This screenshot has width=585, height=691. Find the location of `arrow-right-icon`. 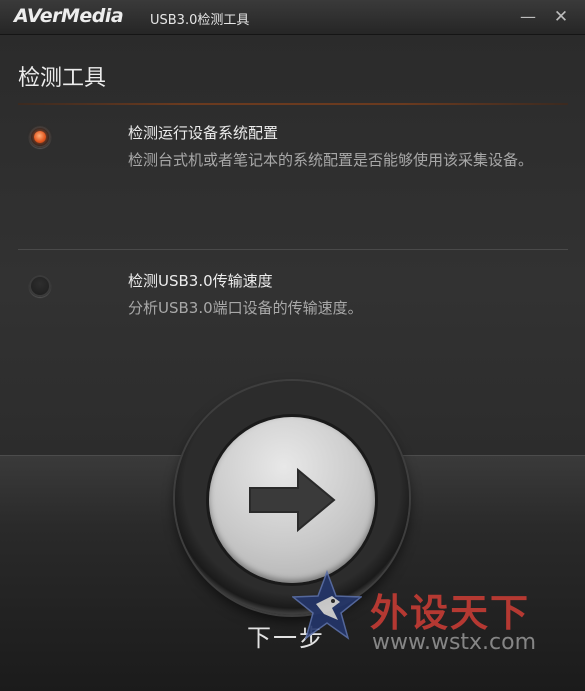

arrow-right-icon is located at coordinates (292, 500).